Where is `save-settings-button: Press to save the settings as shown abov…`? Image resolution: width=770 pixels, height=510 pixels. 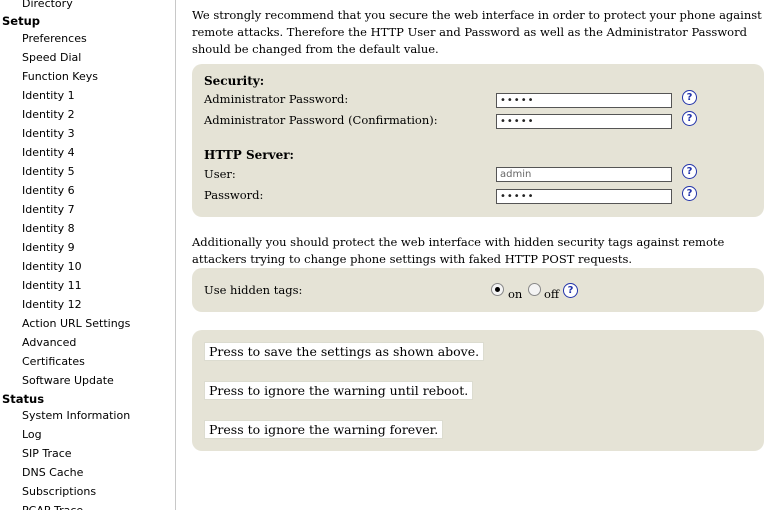 save-settings-button: Press to save the settings as shown abov… is located at coordinates (344, 351).